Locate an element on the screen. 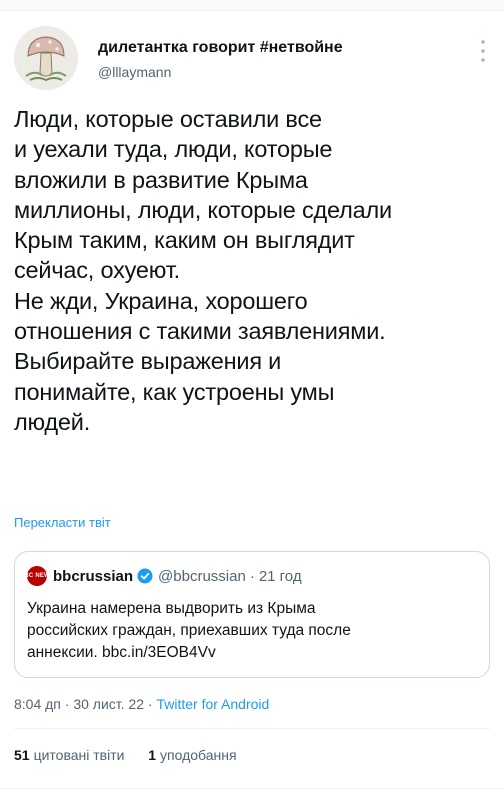  author-display-name: дилетантка говорит #нетвойне is located at coordinates (220, 48).